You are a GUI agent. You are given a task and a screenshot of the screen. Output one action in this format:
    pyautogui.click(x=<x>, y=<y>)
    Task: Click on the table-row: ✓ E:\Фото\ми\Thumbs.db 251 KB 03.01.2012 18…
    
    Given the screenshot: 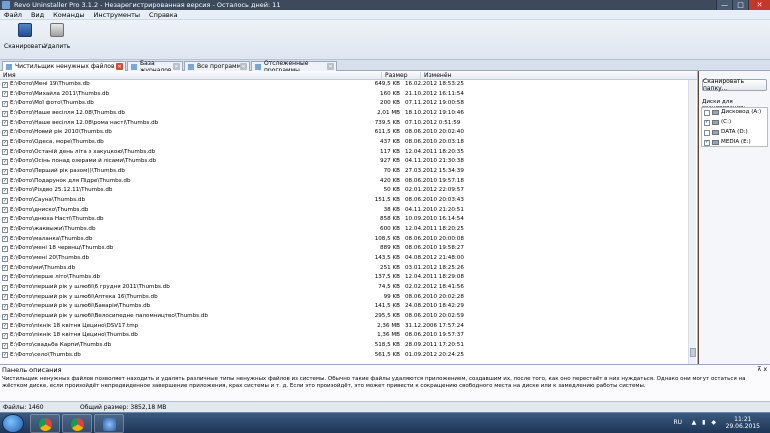 What is the action you would take?
    pyautogui.click(x=344, y=269)
    